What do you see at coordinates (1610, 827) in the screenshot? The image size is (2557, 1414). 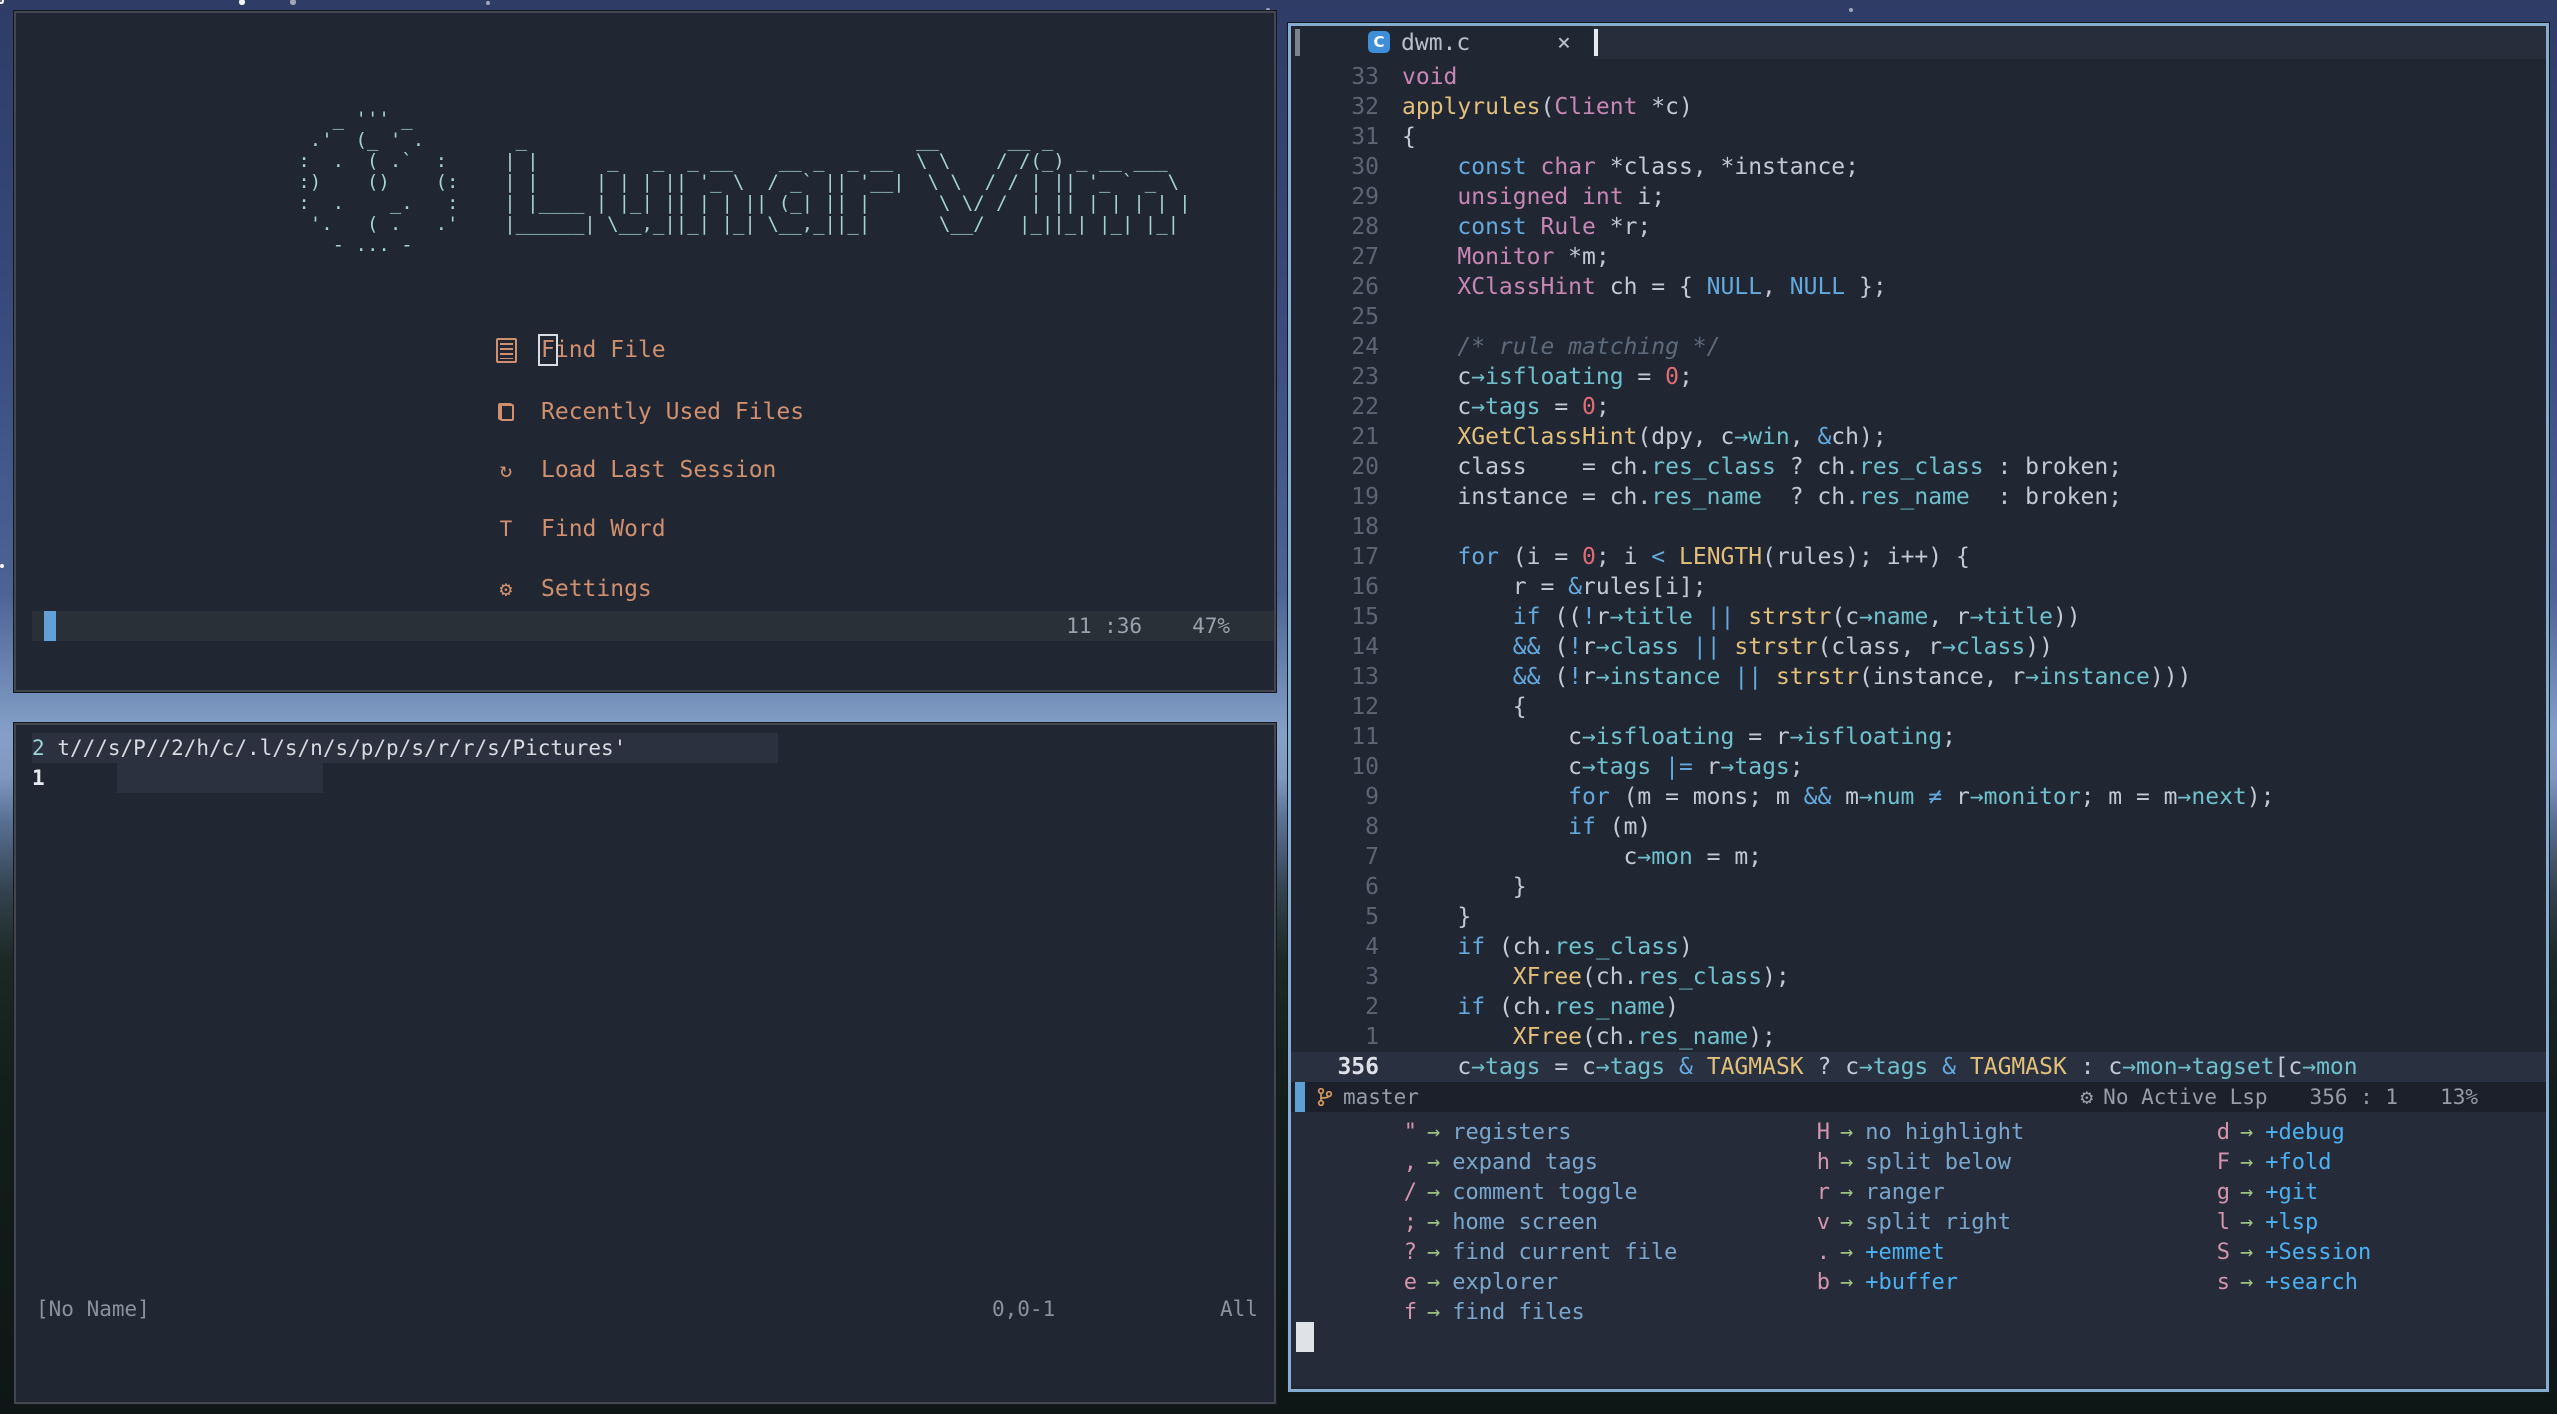 I see `line-text: if (m)` at bounding box center [1610, 827].